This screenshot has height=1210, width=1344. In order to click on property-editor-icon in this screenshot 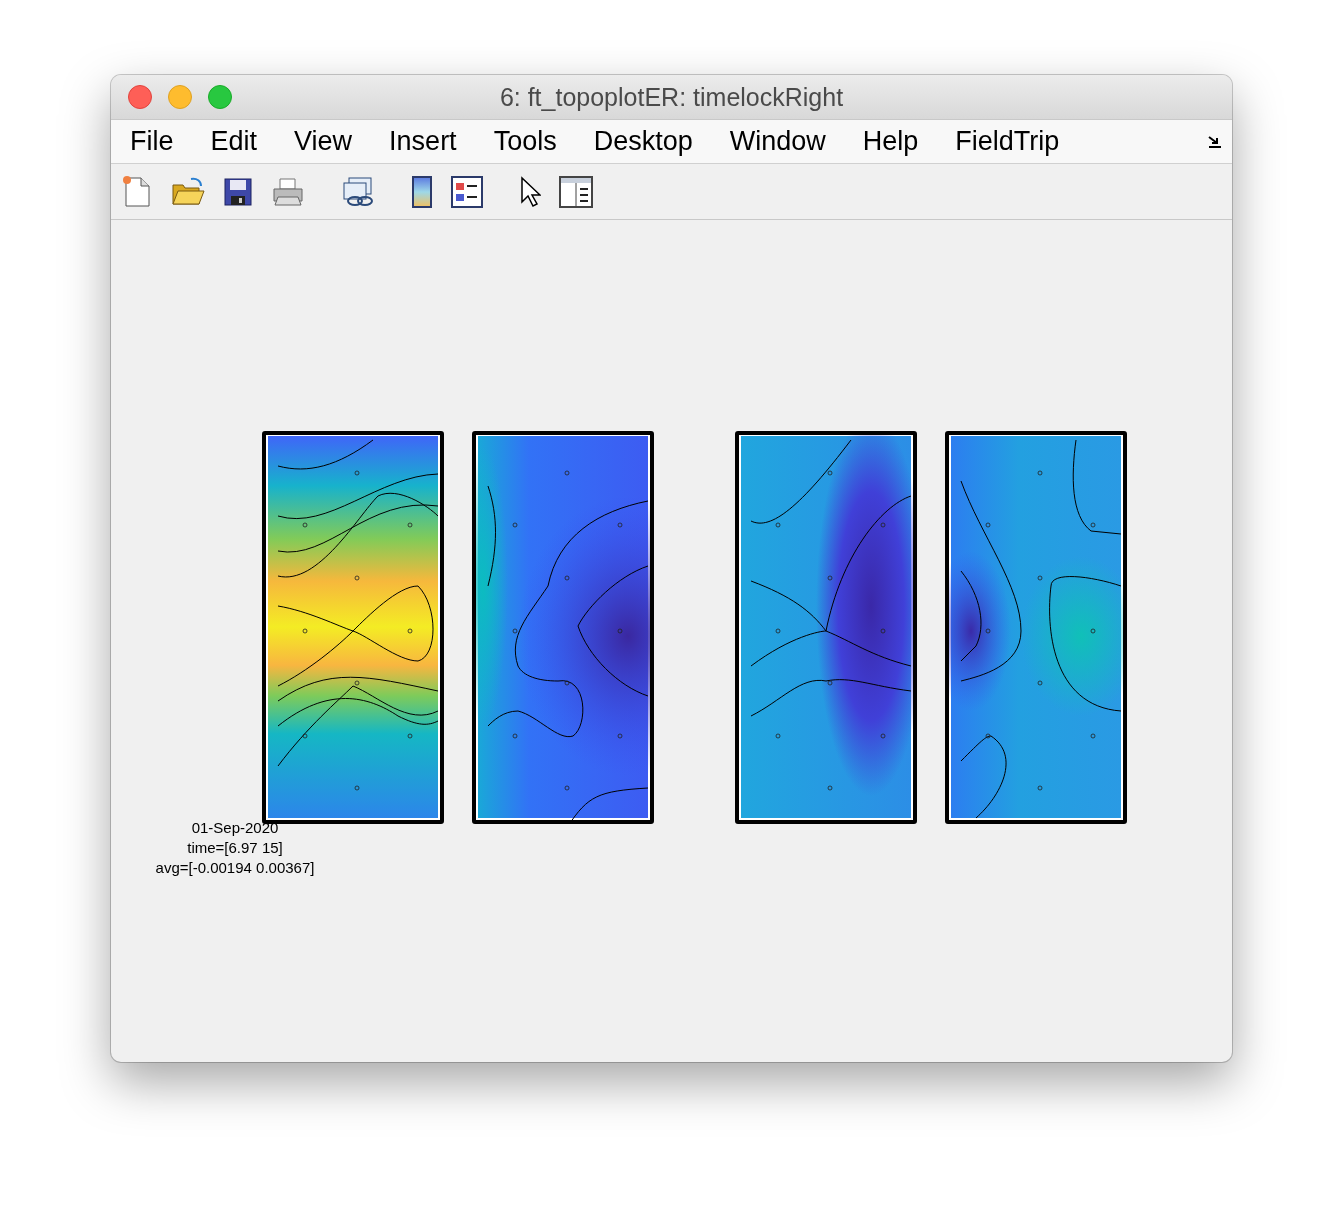, I will do `click(576, 191)`.